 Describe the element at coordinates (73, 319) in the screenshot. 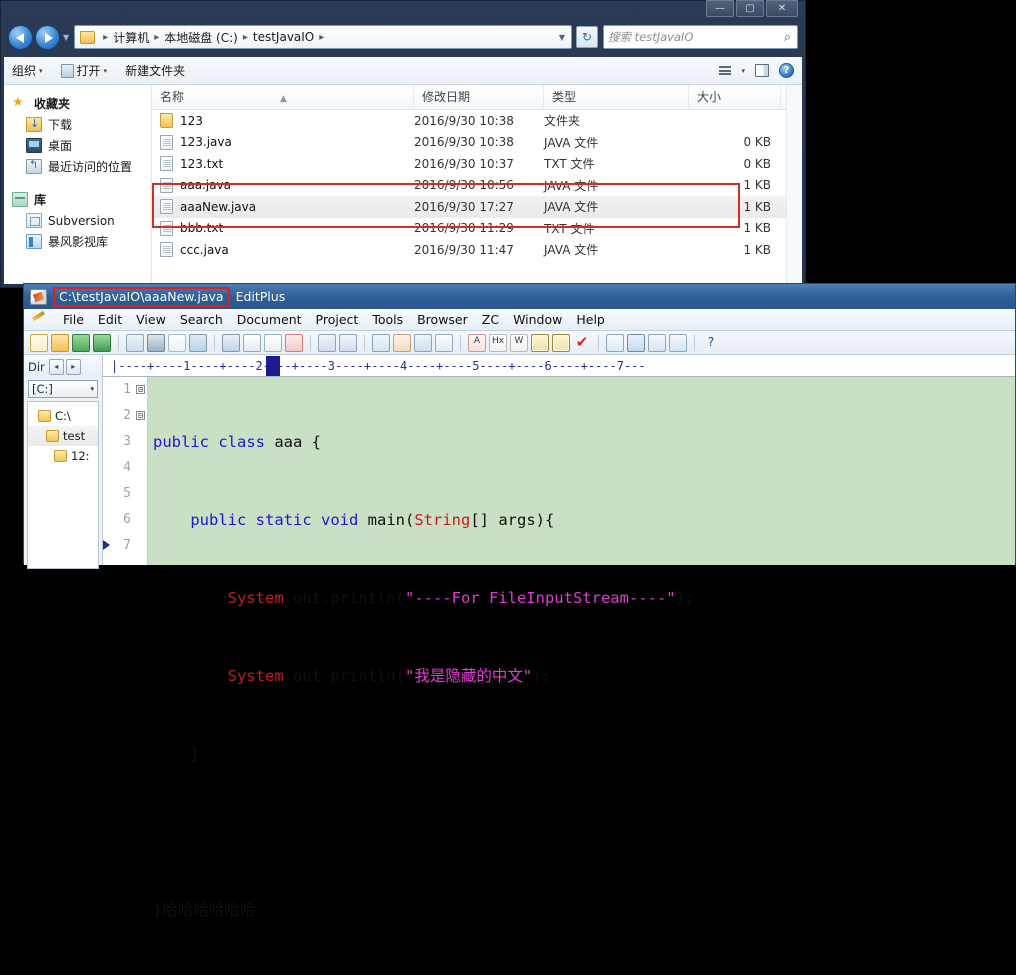

I see `menu-file: File` at that location.